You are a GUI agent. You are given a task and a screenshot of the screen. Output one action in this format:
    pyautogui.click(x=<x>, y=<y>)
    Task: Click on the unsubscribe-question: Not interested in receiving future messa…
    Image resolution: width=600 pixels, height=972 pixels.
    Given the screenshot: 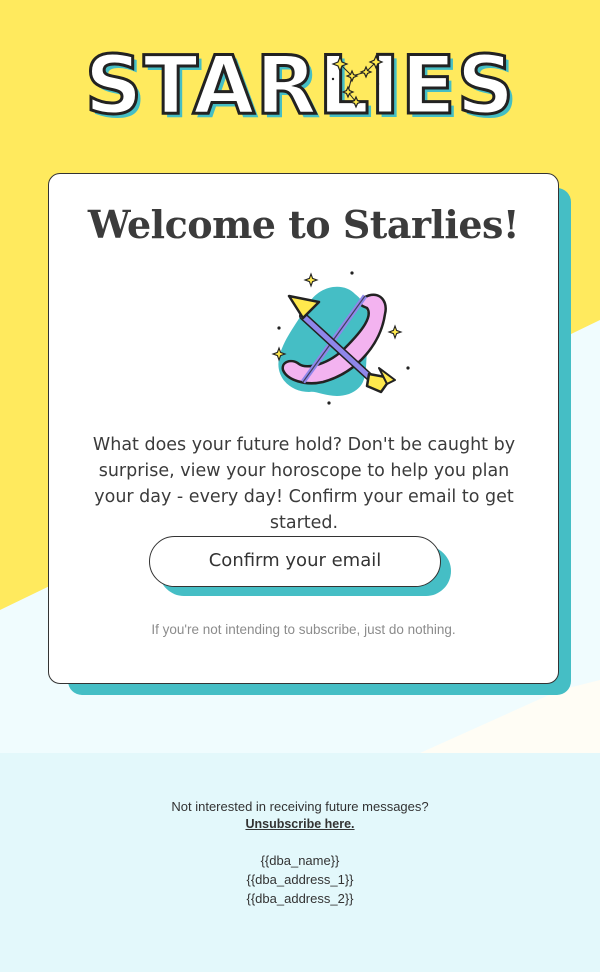 What is the action you would take?
    pyautogui.click(x=300, y=806)
    